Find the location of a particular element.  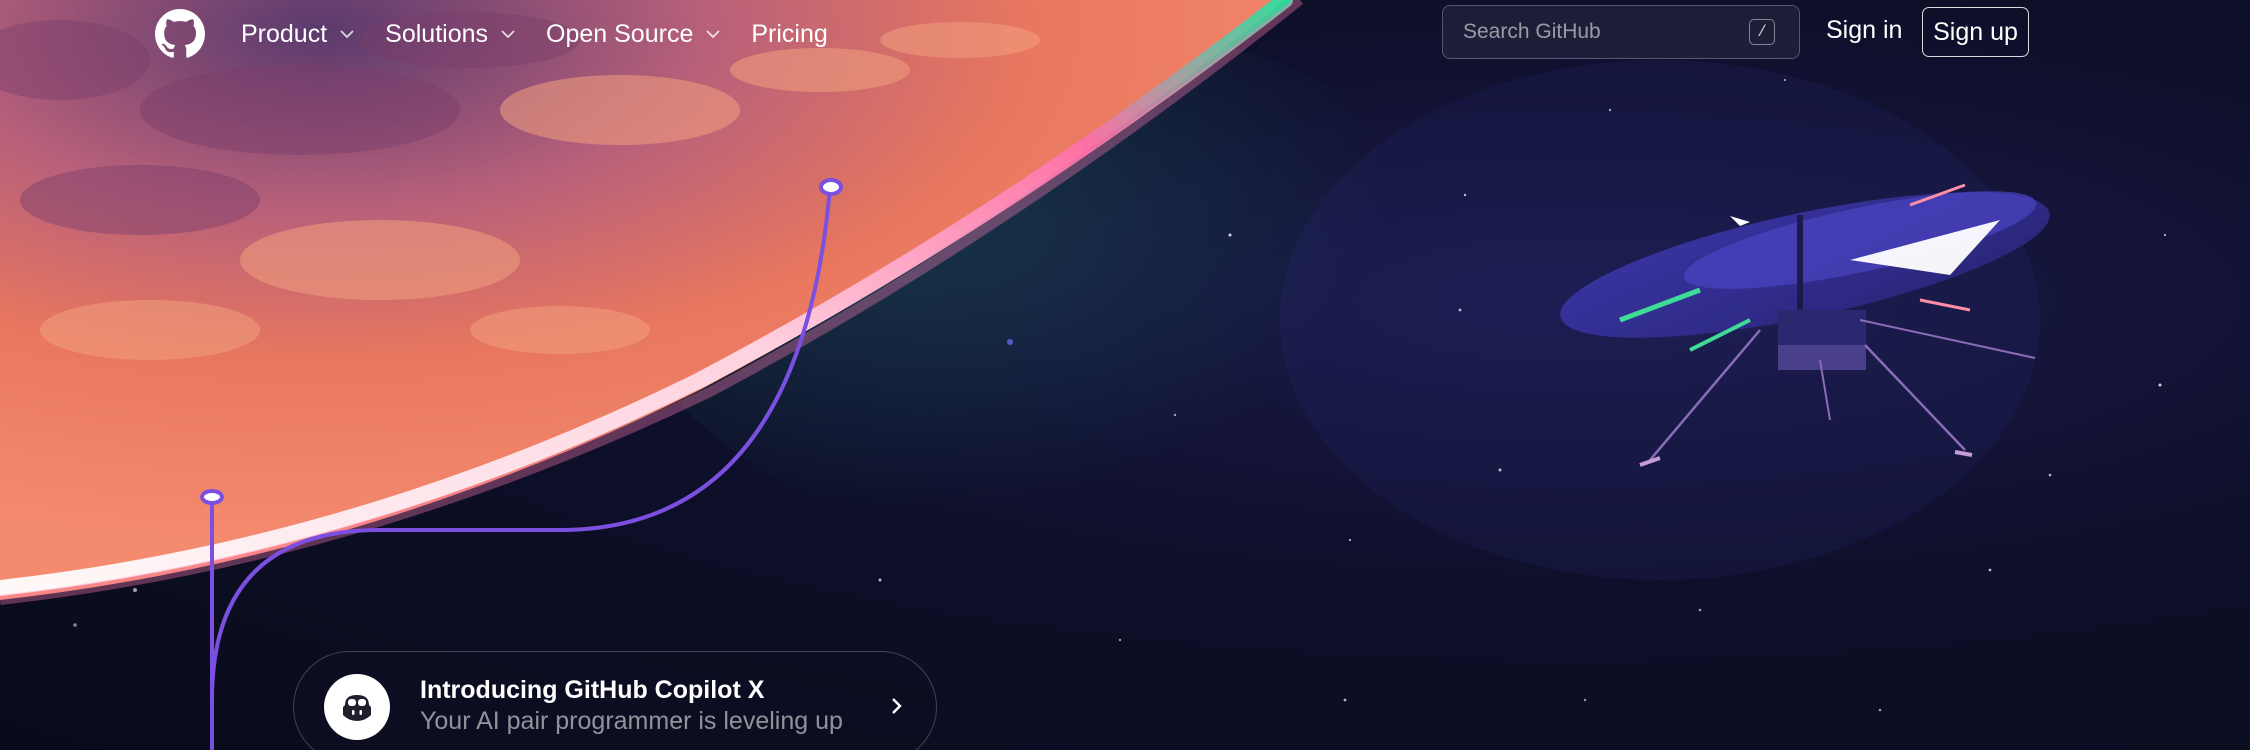

nav-item-label: Open Source is located at coordinates (620, 33).